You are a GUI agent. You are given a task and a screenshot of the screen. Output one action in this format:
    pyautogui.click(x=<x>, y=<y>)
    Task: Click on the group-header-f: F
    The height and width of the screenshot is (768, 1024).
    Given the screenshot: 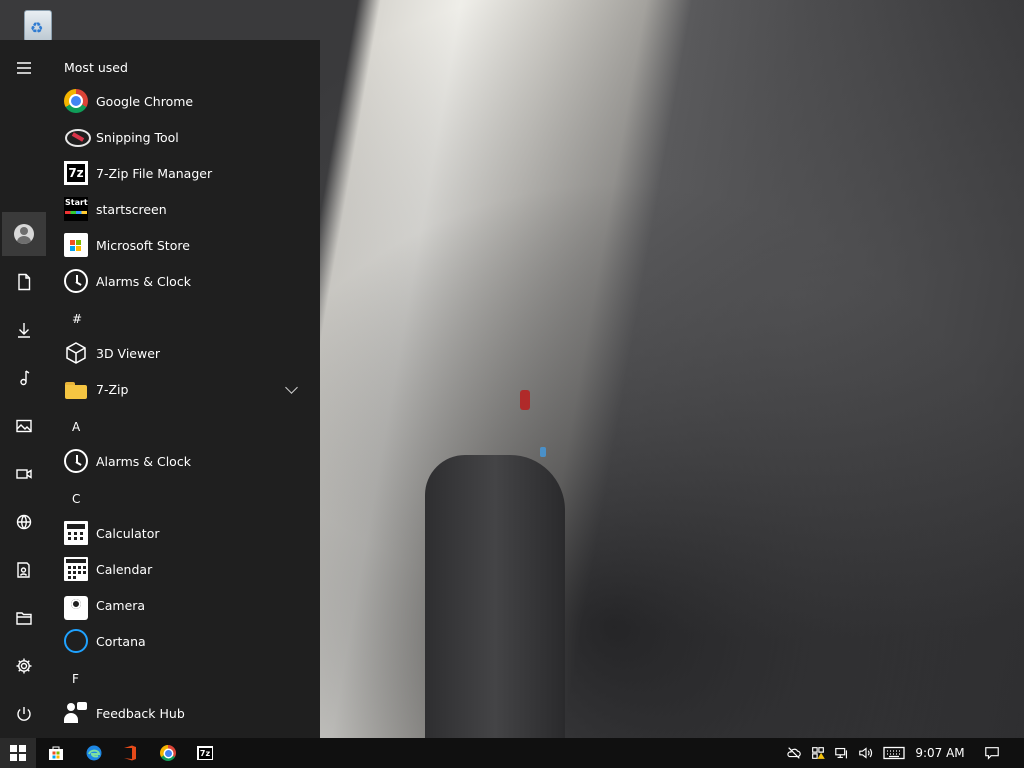 What is the action you would take?
    pyautogui.click(x=75, y=679)
    